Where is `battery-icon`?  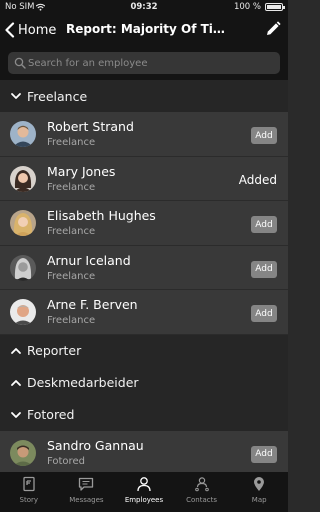
battery-icon is located at coordinates (275, 7).